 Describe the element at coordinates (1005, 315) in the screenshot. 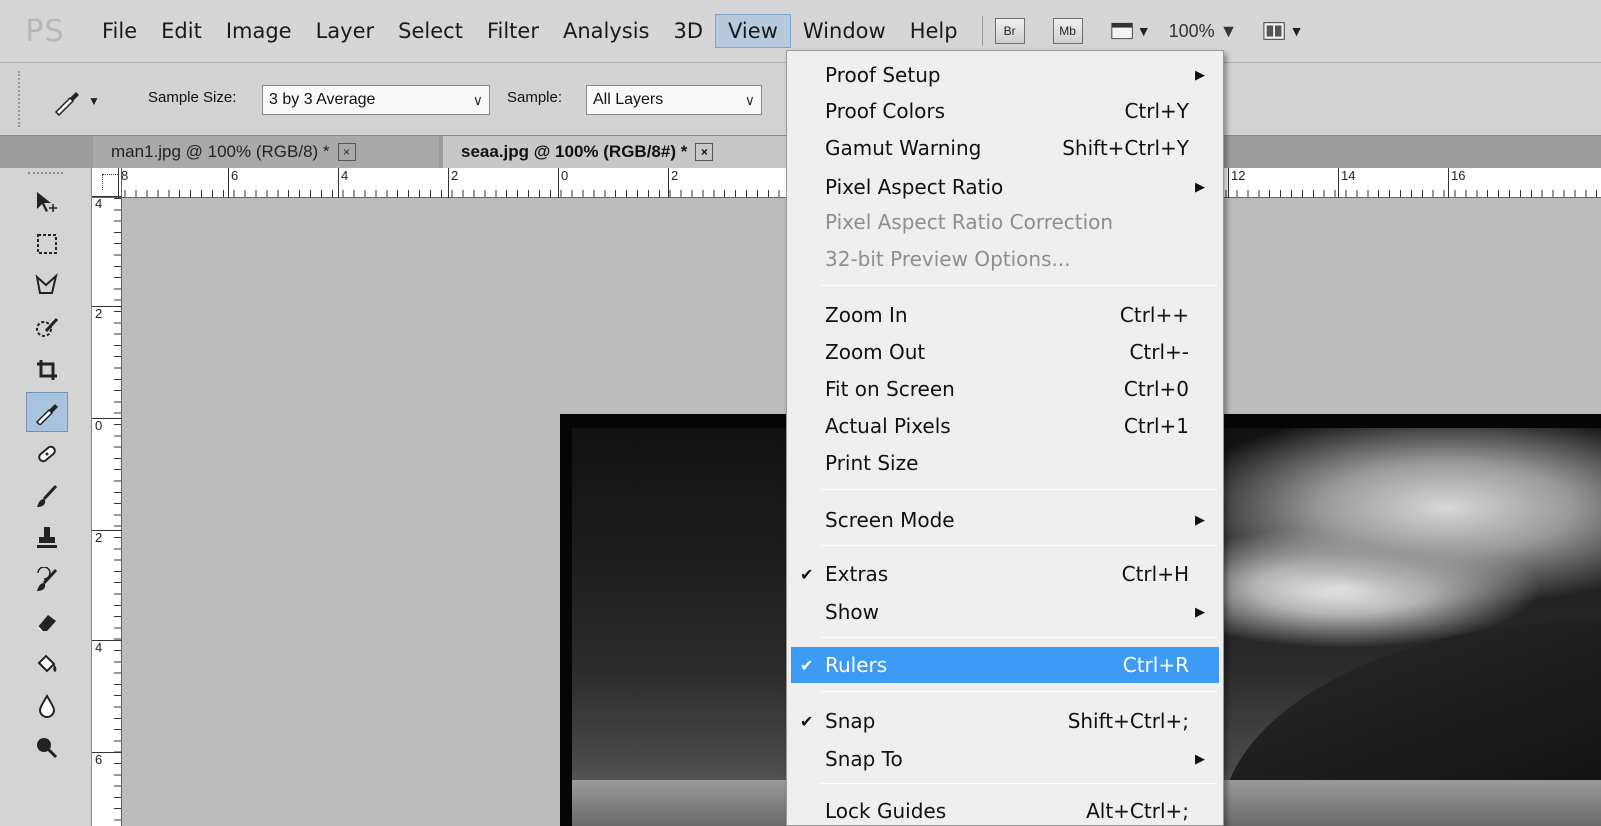

I see `menu-item-zoom-in: Zoom In Ctrl++` at that location.